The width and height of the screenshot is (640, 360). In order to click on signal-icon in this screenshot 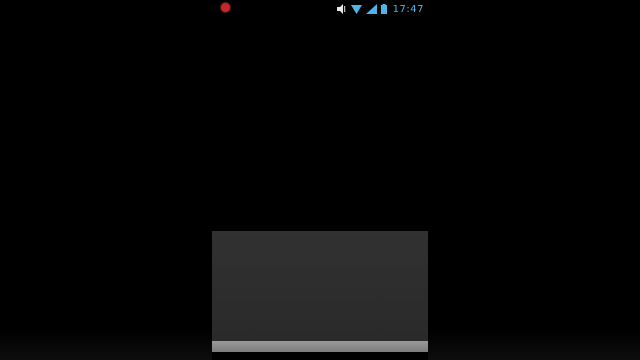, I will do `click(371, 9)`.